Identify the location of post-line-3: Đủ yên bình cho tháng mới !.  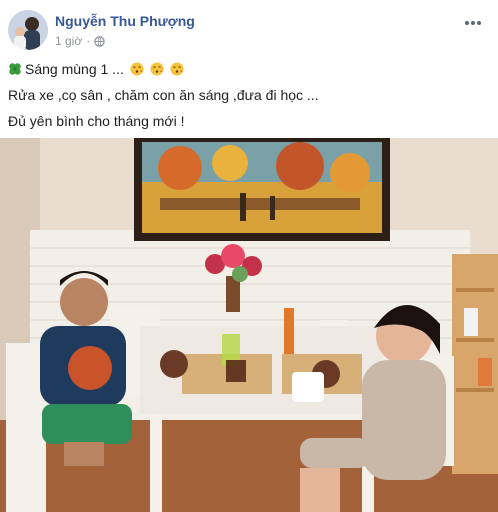
(96, 121).